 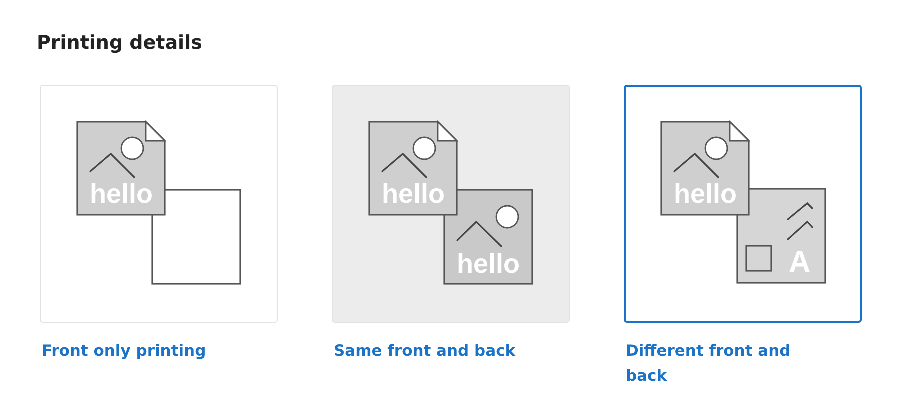 What do you see at coordinates (142, 351) in the screenshot?
I see `option-label: Front only printing` at bounding box center [142, 351].